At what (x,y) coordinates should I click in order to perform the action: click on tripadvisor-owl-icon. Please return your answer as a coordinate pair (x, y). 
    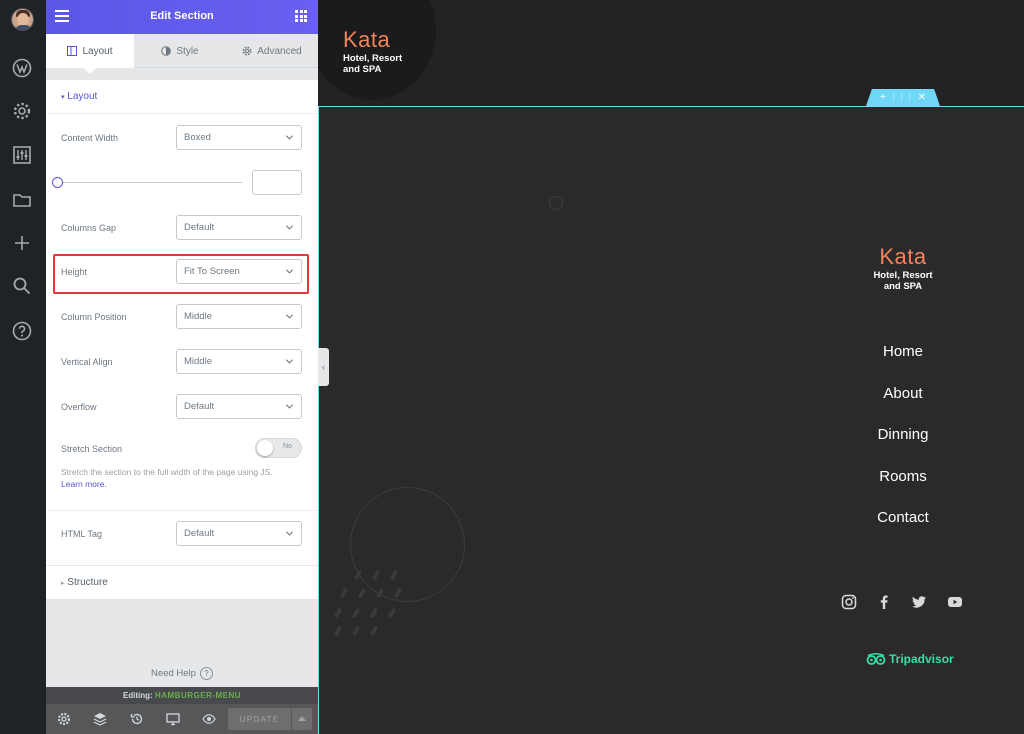
    Looking at the image, I should click on (876, 658).